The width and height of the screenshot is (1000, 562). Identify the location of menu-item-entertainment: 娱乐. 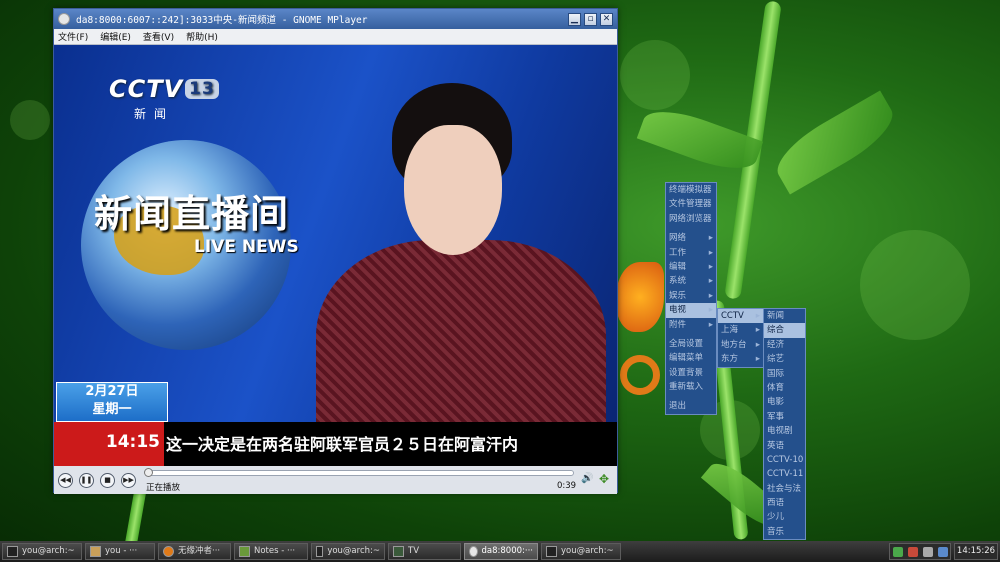
(691, 296).